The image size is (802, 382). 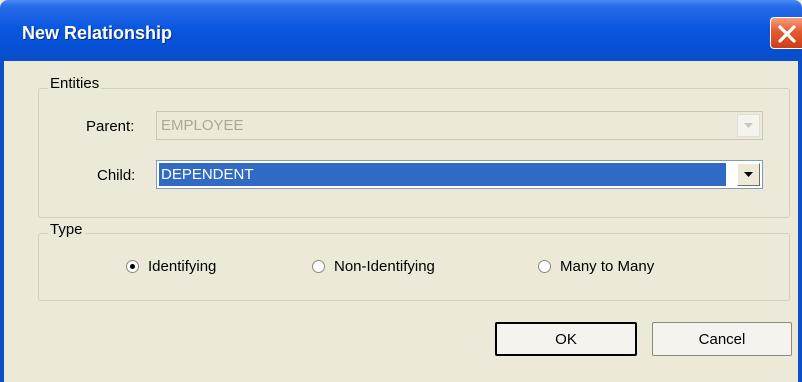 I want to click on entities-group-label: Entities, so click(x=75, y=83).